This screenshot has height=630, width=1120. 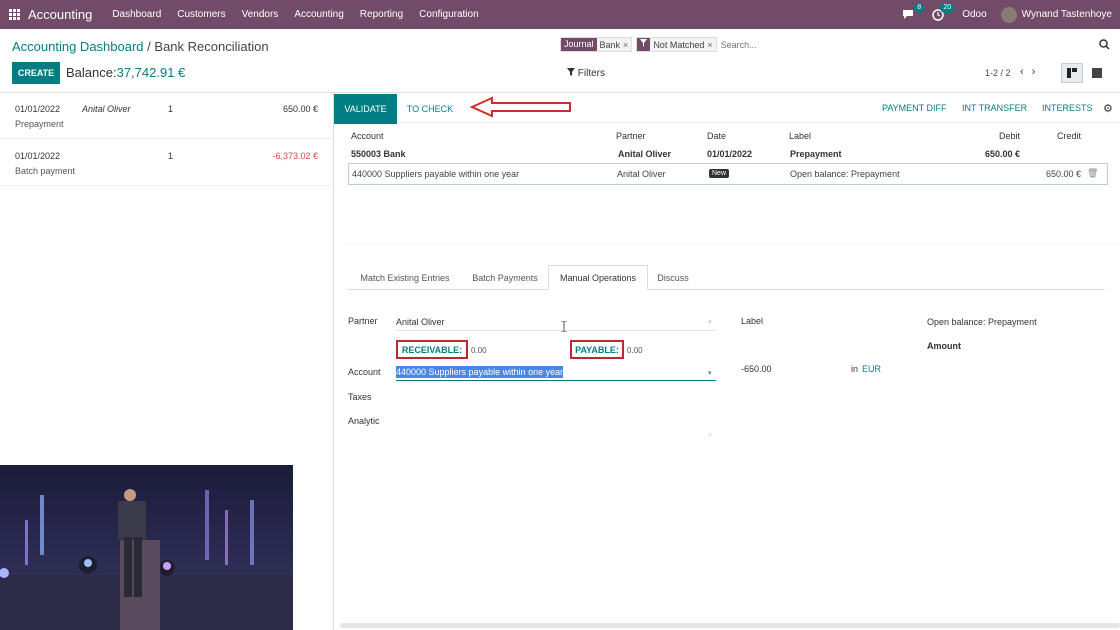 I want to click on row1-label: Prepayment, so click(x=816, y=154).